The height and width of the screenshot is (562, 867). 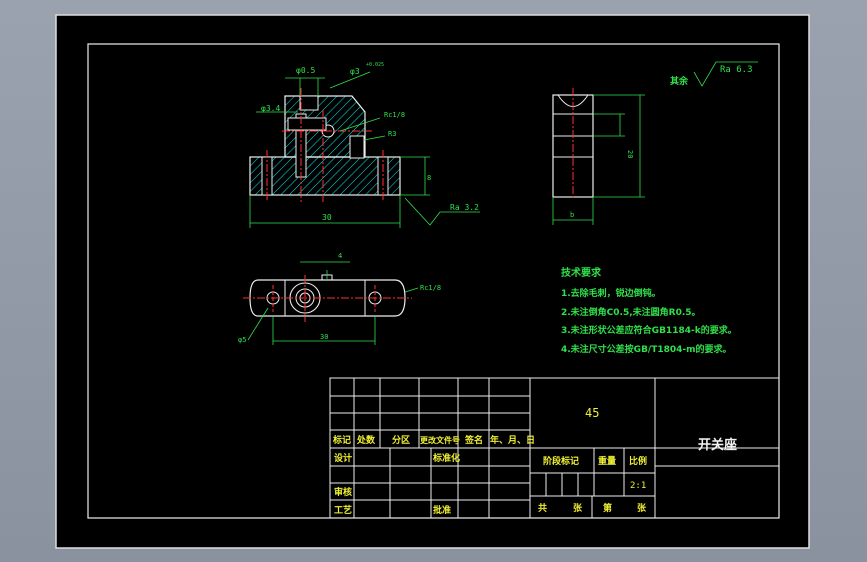 I want to click on sheets-unit-2: 张, so click(x=642, y=508).